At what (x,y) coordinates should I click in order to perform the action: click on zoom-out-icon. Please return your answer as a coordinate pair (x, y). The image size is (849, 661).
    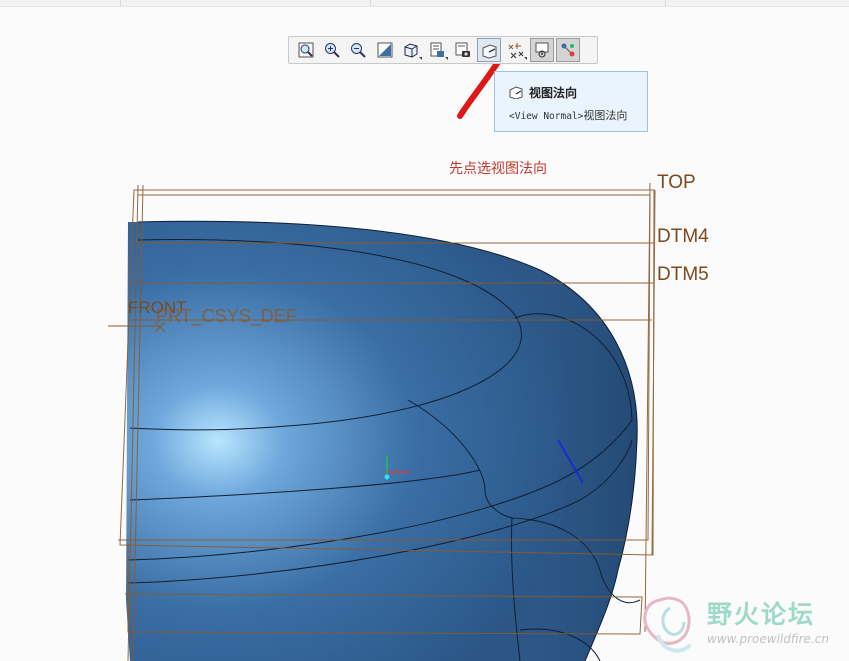
    Looking at the image, I should click on (359, 50).